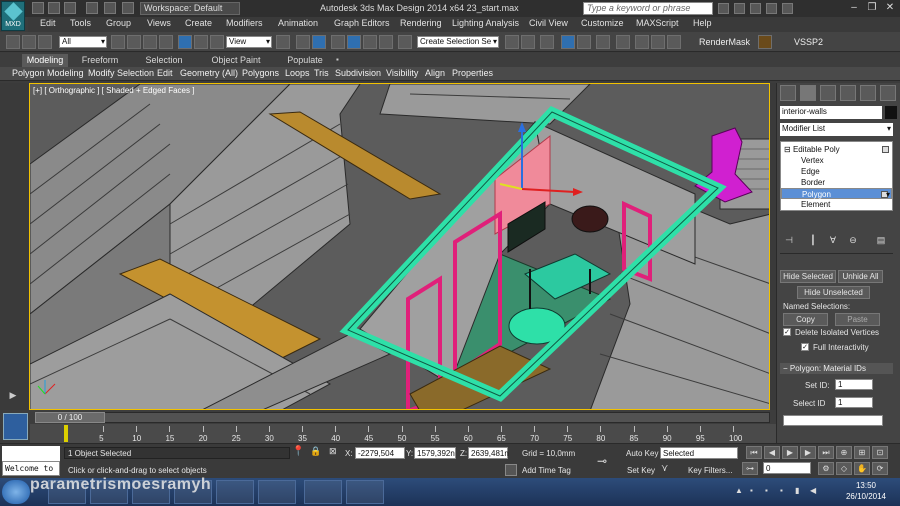 The image size is (900, 506). I want to click on close-icon: ✕, so click(890, 8).